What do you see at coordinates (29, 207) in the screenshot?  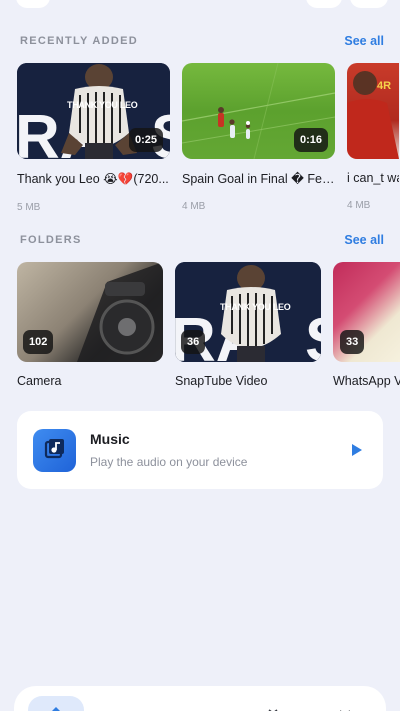 I see `video-size: 5 MB` at bounding box center [29, 207].